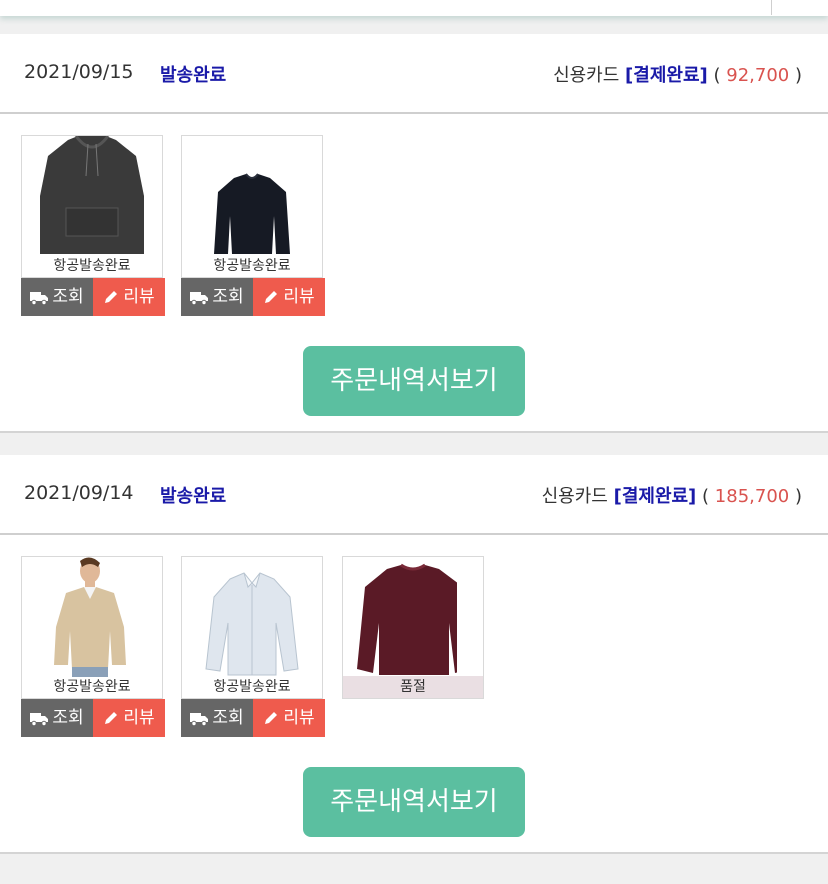  What do you see at coordinates (758, 75) in the screenshot?
I see `order-amount: 92,700` at bounding box center [758, 75].